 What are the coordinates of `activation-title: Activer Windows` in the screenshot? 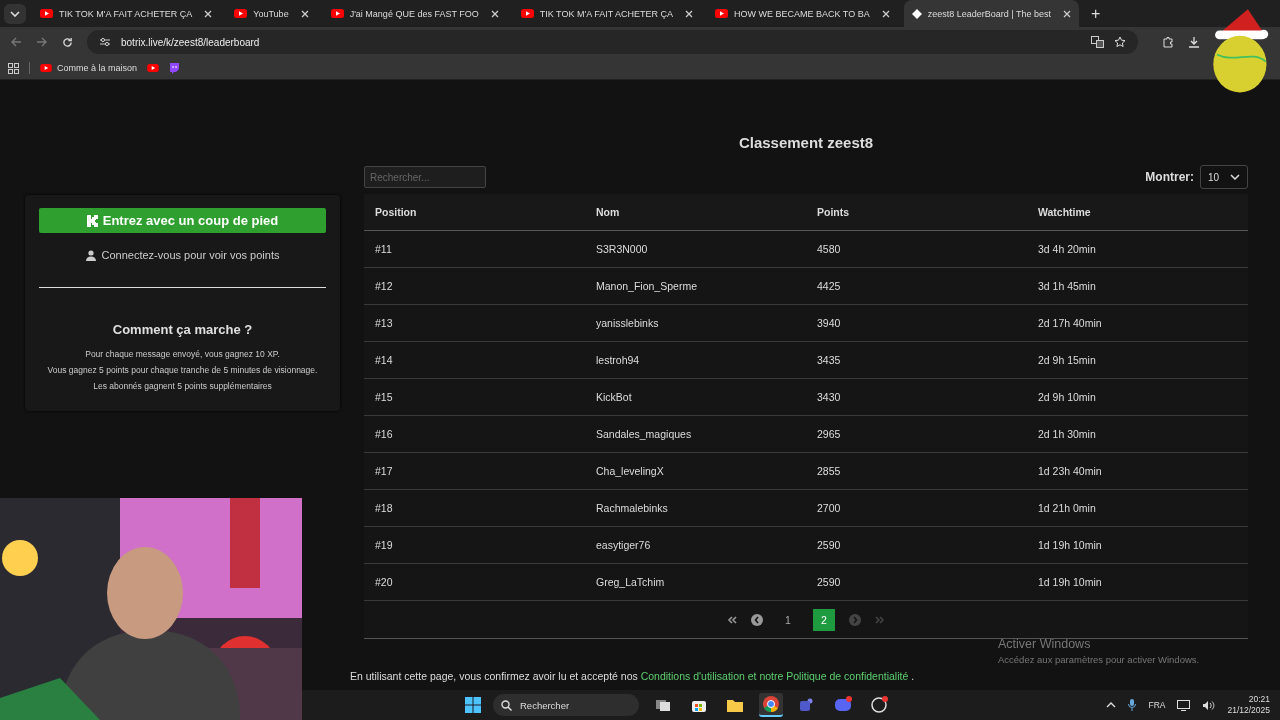 It's located at (1045, 644).